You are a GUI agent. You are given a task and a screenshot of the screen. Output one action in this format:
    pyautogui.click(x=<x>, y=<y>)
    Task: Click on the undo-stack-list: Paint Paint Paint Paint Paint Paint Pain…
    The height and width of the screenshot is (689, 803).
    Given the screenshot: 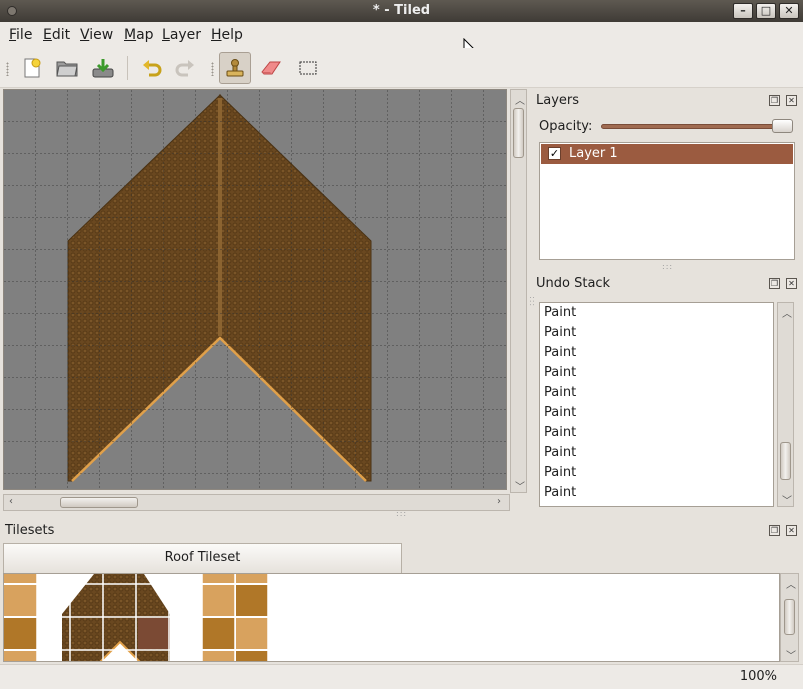 What is the action you would take?
    pyautogui.click(x=656, y=404)
    